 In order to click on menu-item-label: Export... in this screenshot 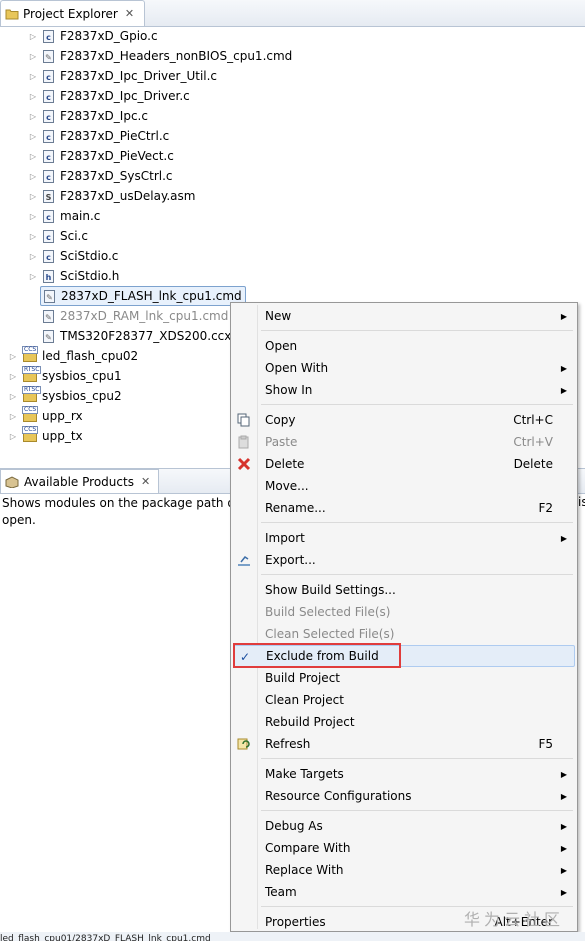, I will do `click(290, 560)`.